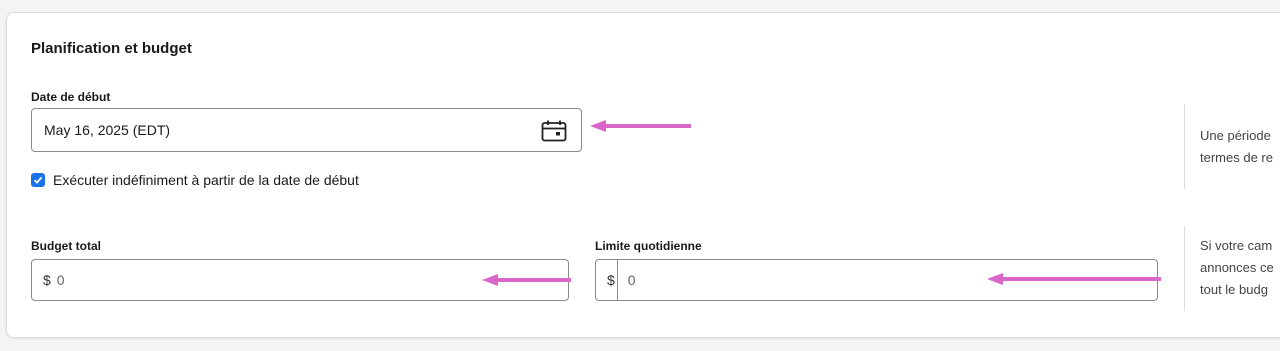  I want to click on run-indefinitely-checkbox, so click(38, 180).